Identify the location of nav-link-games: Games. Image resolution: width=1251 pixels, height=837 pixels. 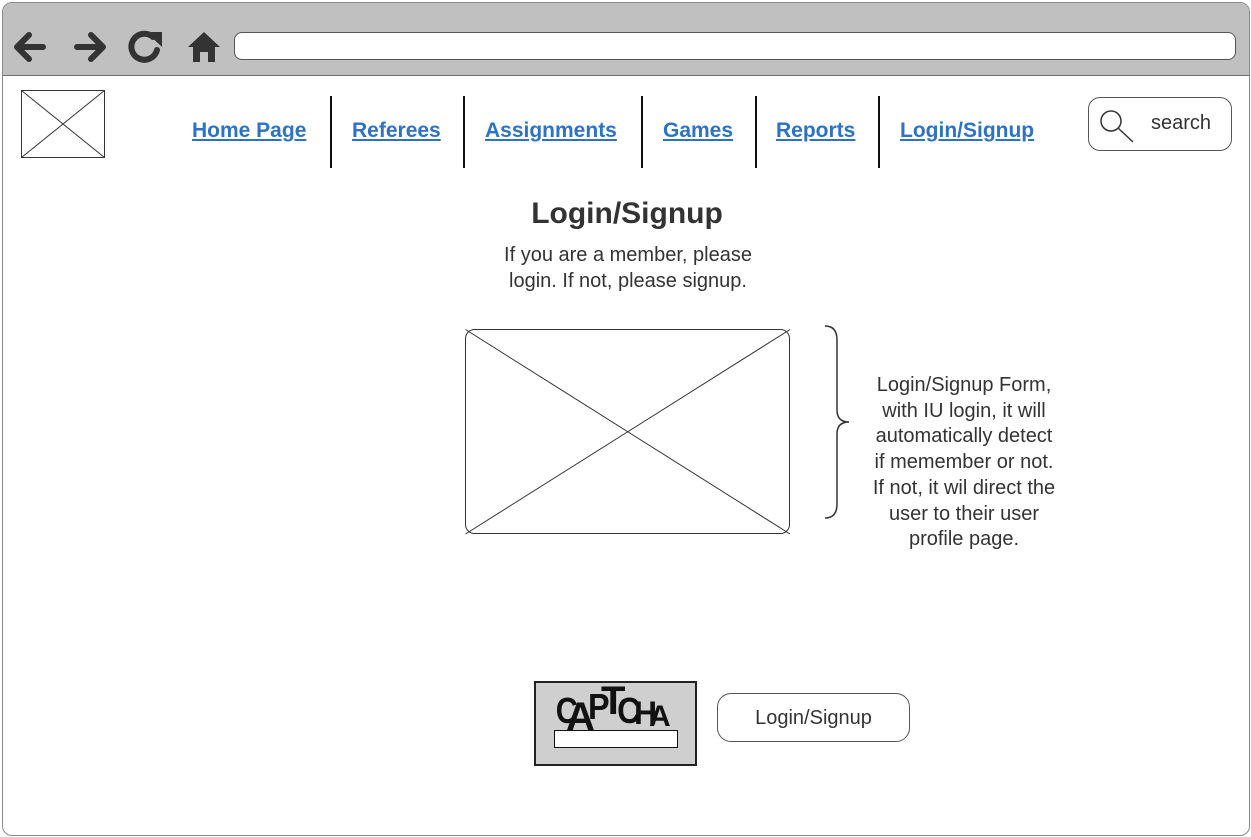
(698, 131).